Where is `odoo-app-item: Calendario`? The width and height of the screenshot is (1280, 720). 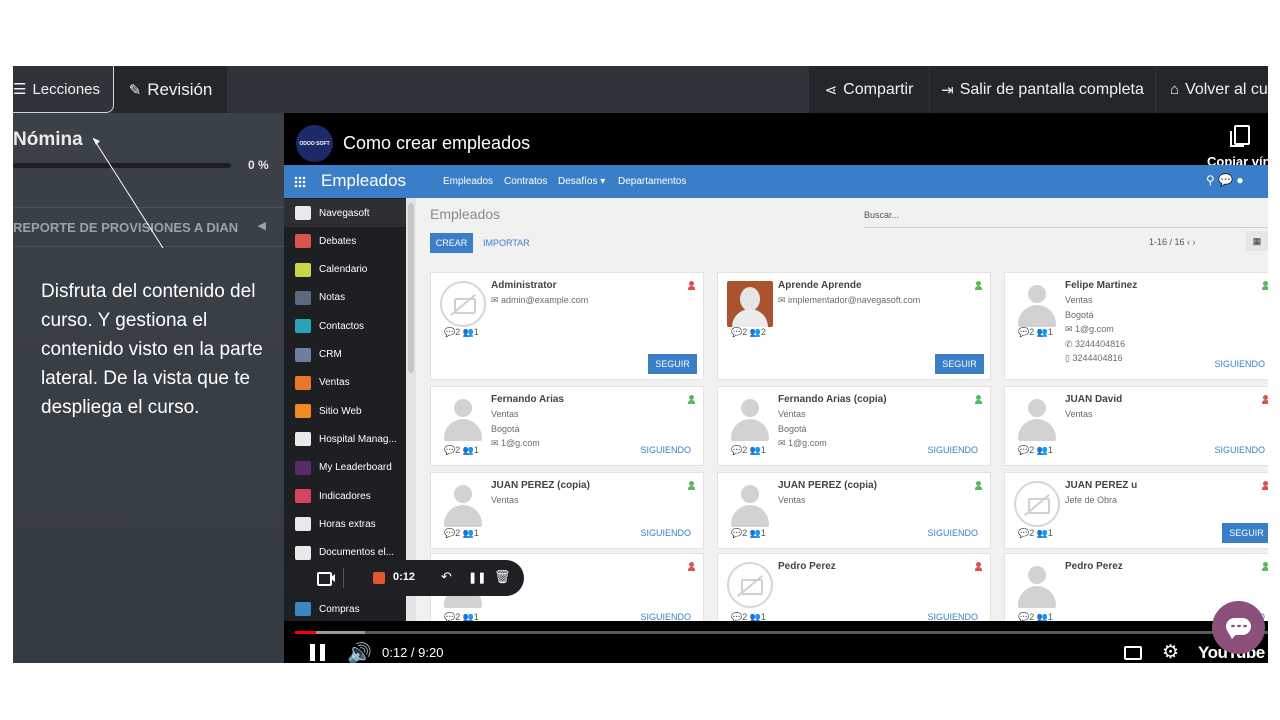
odoo-app-item: Calendario is located at coordinates (345, 270).